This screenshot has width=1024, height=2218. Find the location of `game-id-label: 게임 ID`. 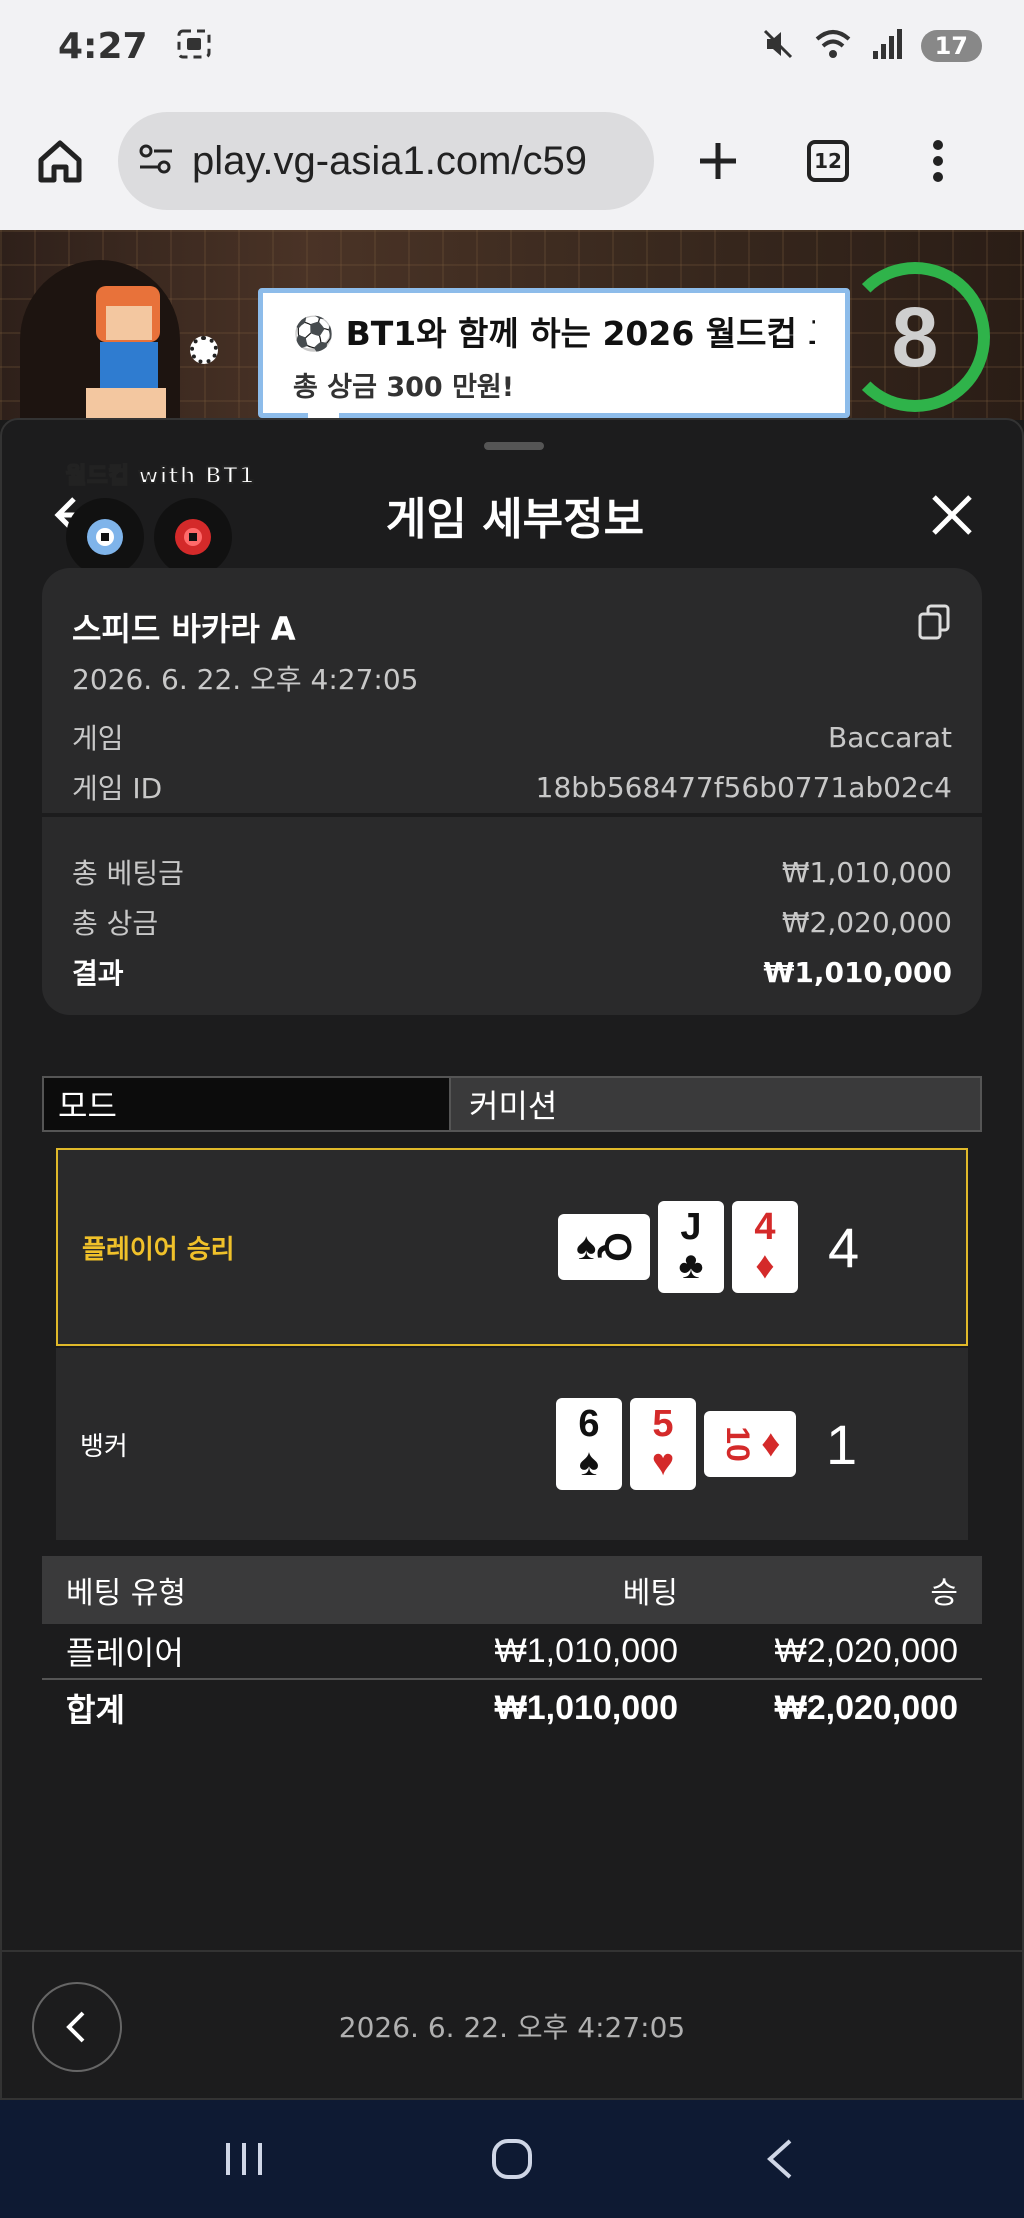

game-id-label: 게임 ID is located at coordinates (117, 788).